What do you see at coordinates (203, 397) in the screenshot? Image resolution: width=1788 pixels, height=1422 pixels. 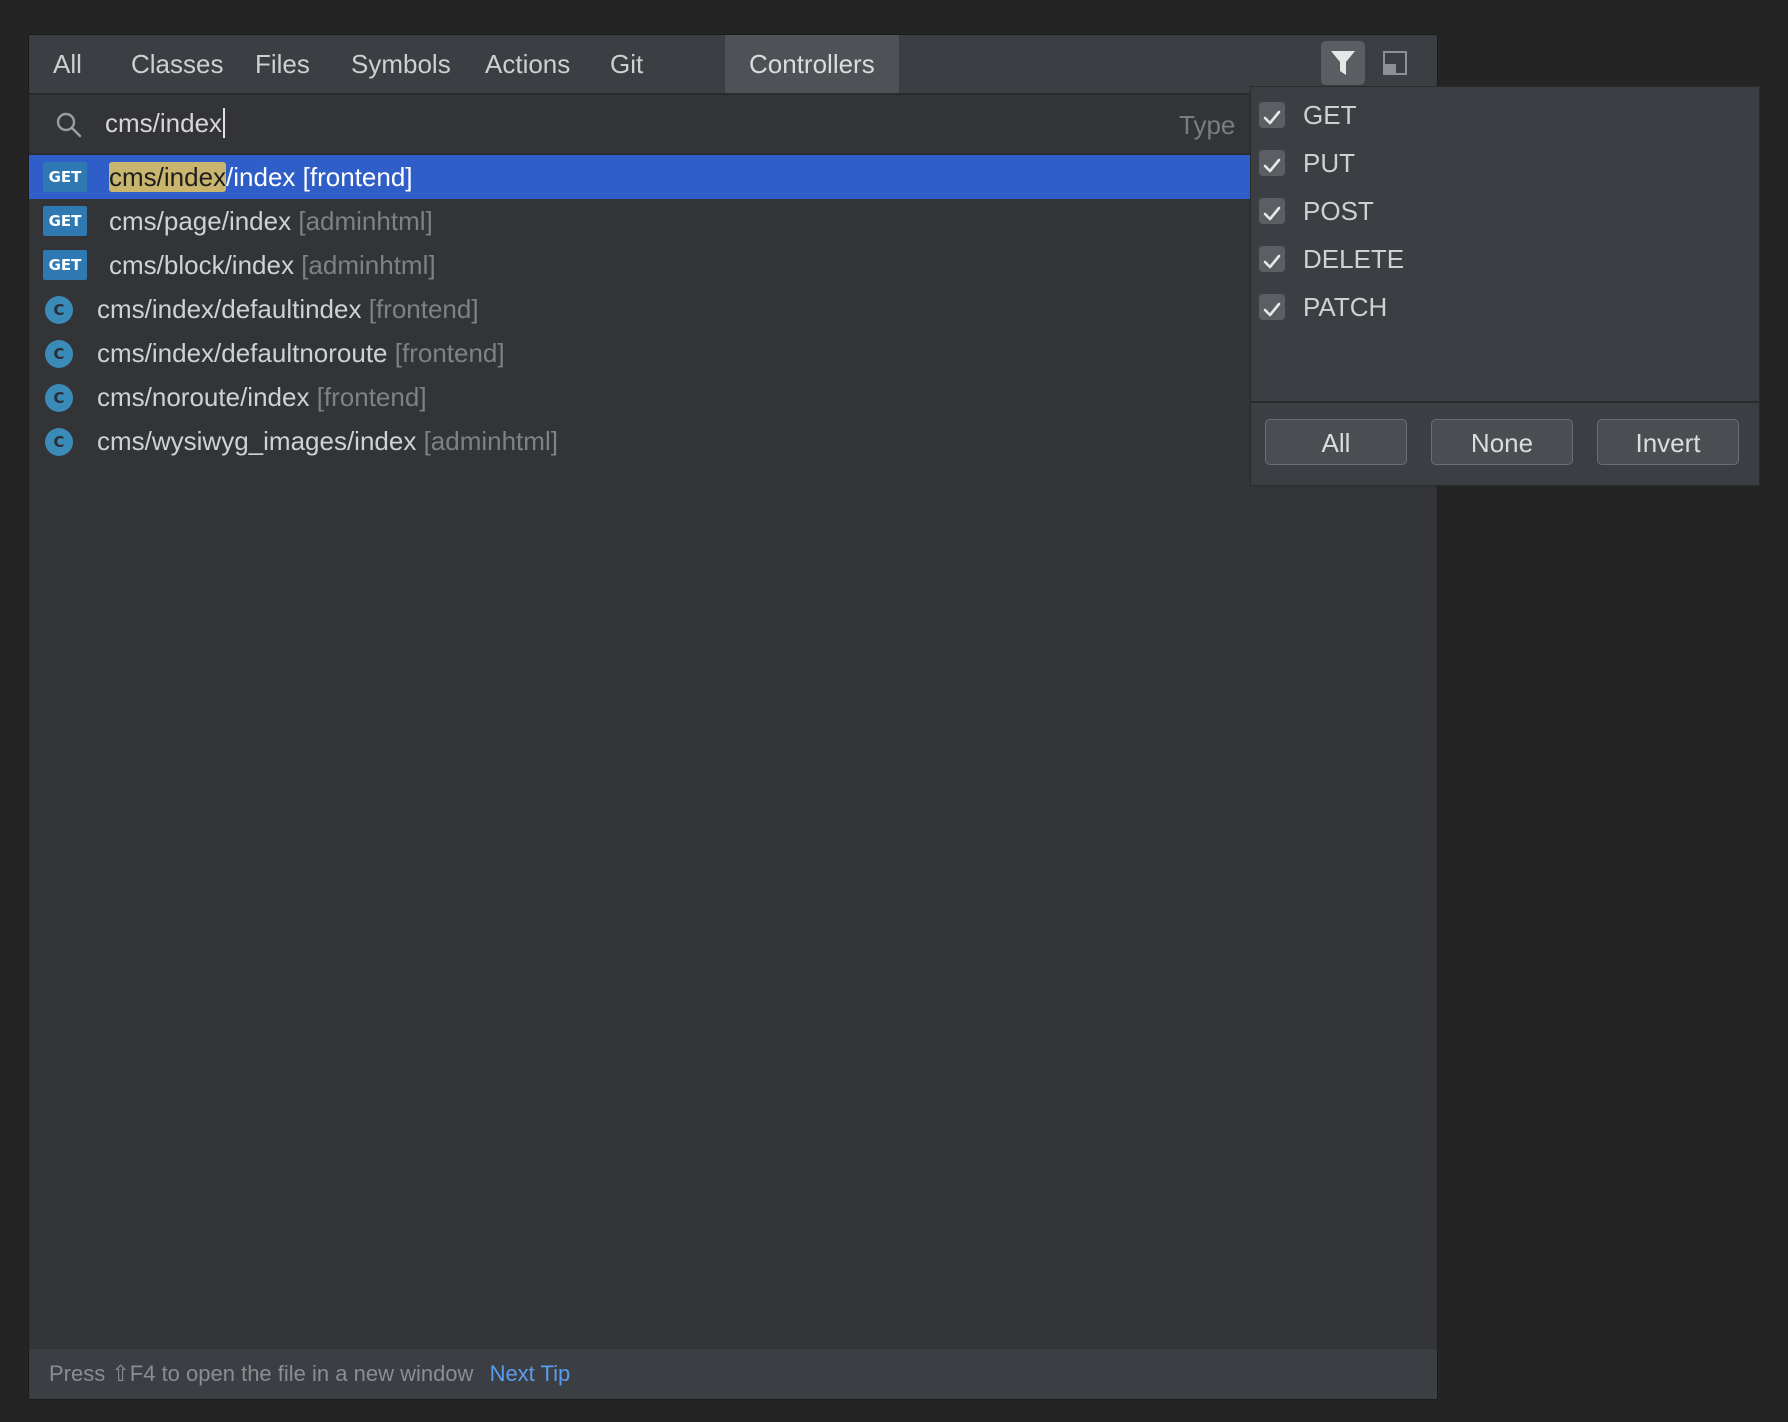 I see `result-path: cms/noroute/index` at bounding box center [203, 397].